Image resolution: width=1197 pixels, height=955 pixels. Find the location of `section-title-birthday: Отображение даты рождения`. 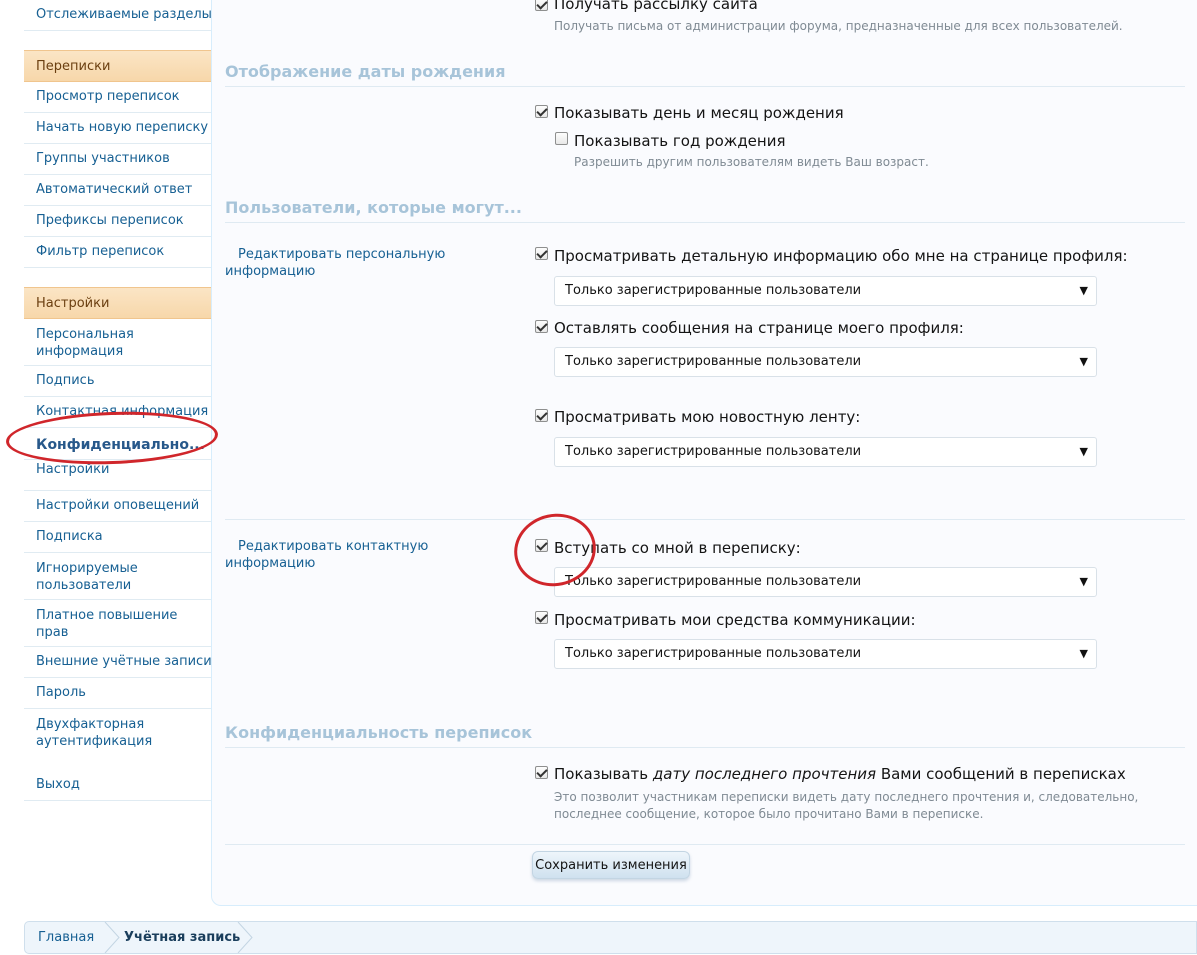

section-title-birthday: Отображение даты рождения is located at coordinates (705, 74).